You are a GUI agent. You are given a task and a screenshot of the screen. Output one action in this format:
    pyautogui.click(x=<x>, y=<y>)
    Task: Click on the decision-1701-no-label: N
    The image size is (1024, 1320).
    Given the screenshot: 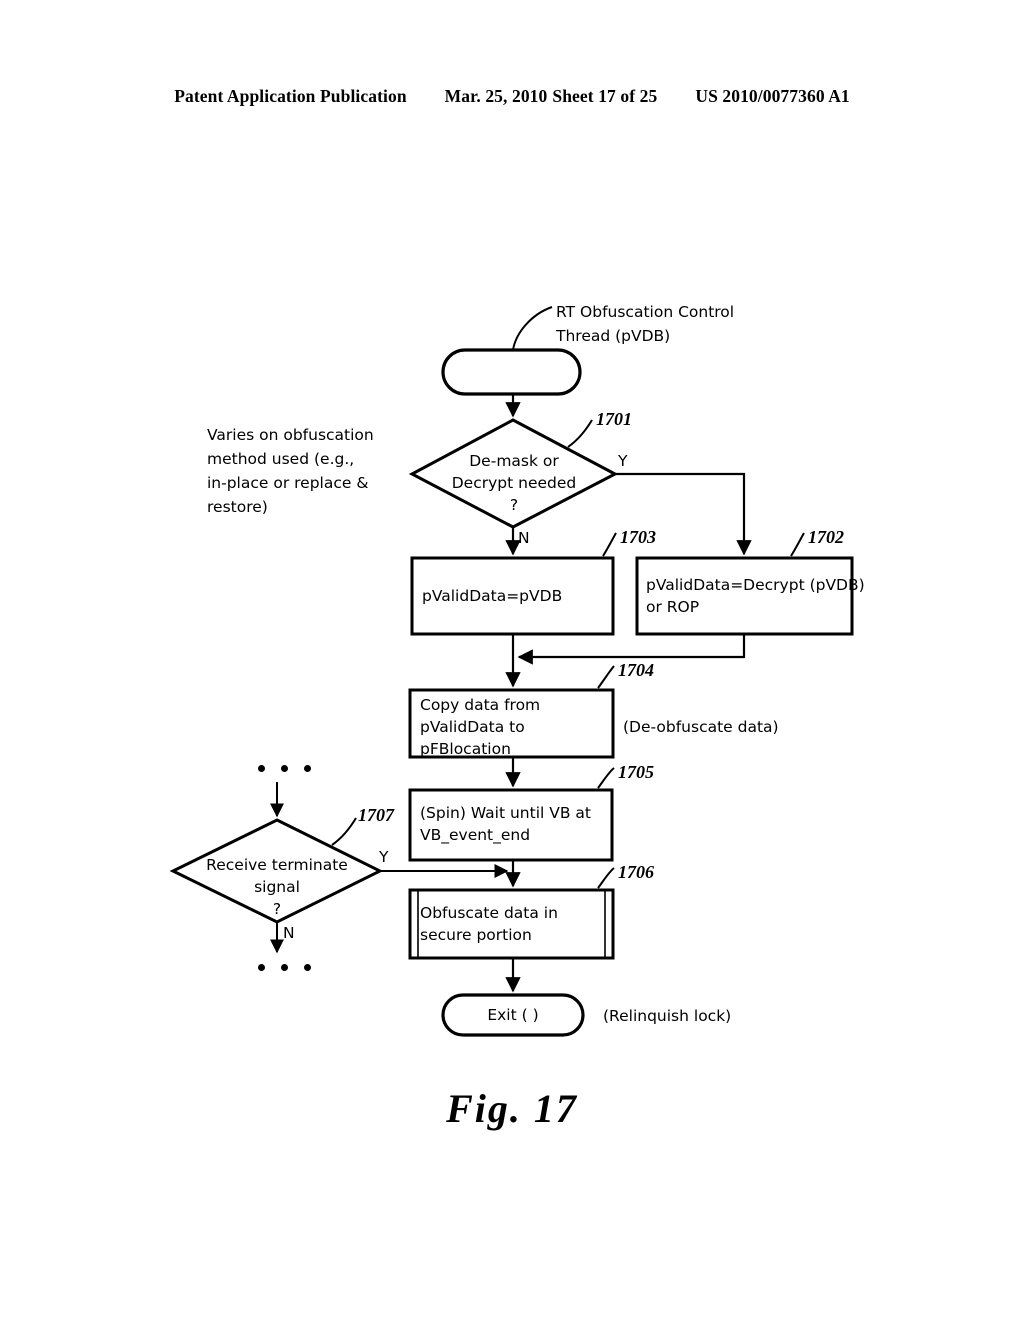 What is the action you would take?
    pyautogui.click(x=524, y=538)
    